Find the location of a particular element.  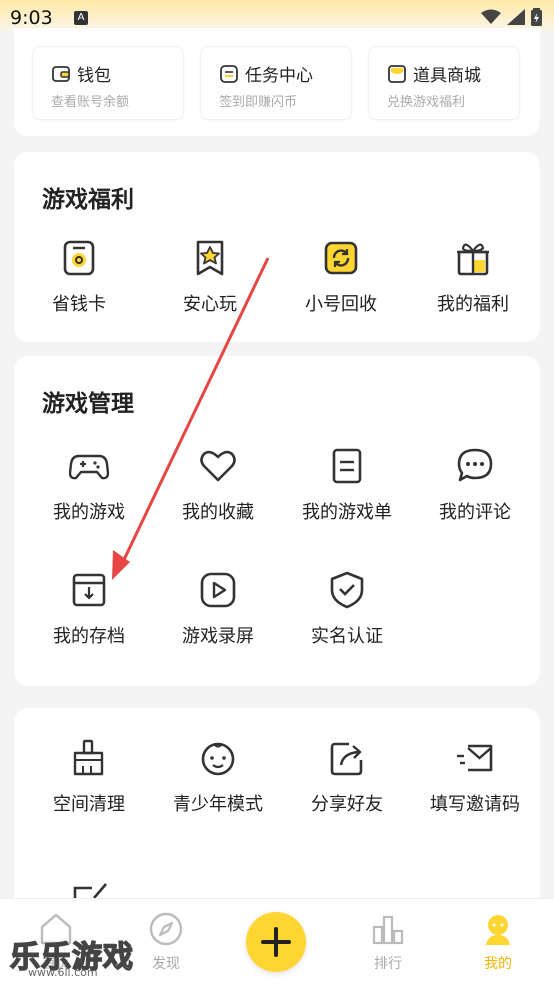

status-time: 9:03 is located at coordinates (31, 18).